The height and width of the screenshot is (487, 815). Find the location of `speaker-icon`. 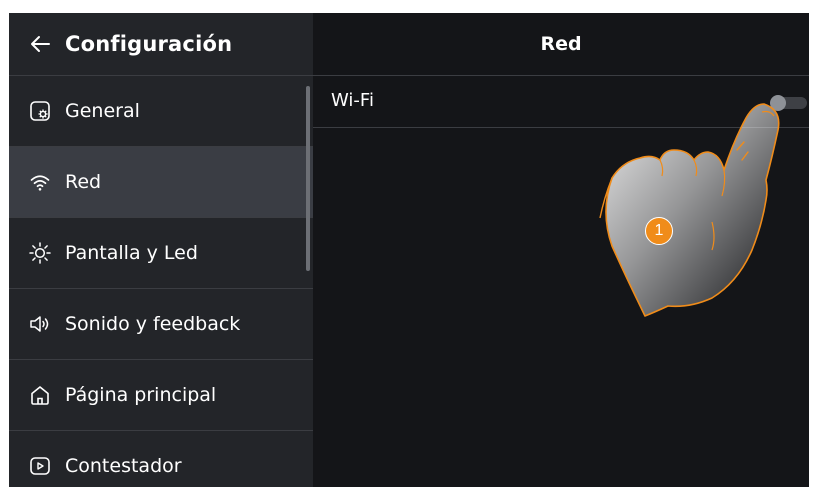

speaker-icon is located at coordinates (40, 324).